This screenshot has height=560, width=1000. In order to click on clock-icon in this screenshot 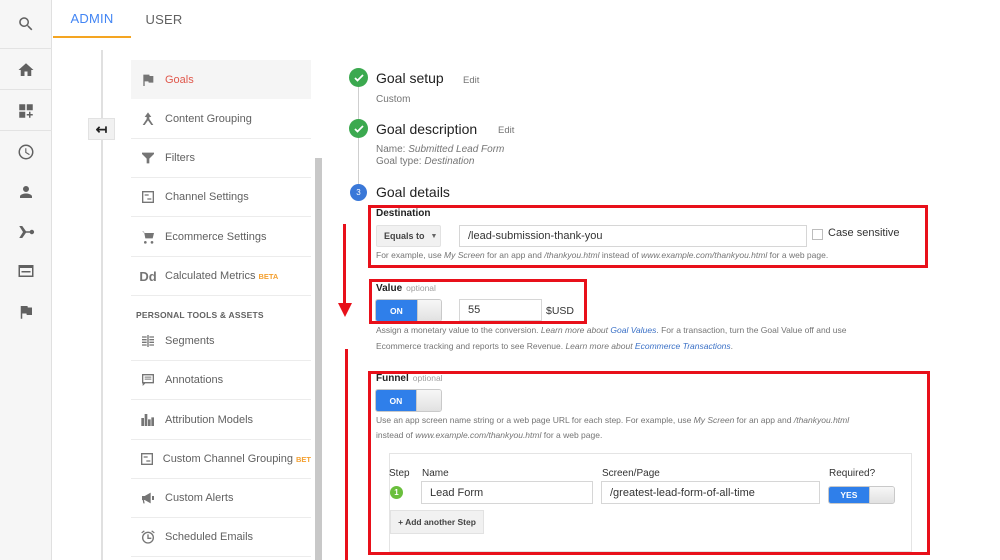, I will do `click(26, 152)`.